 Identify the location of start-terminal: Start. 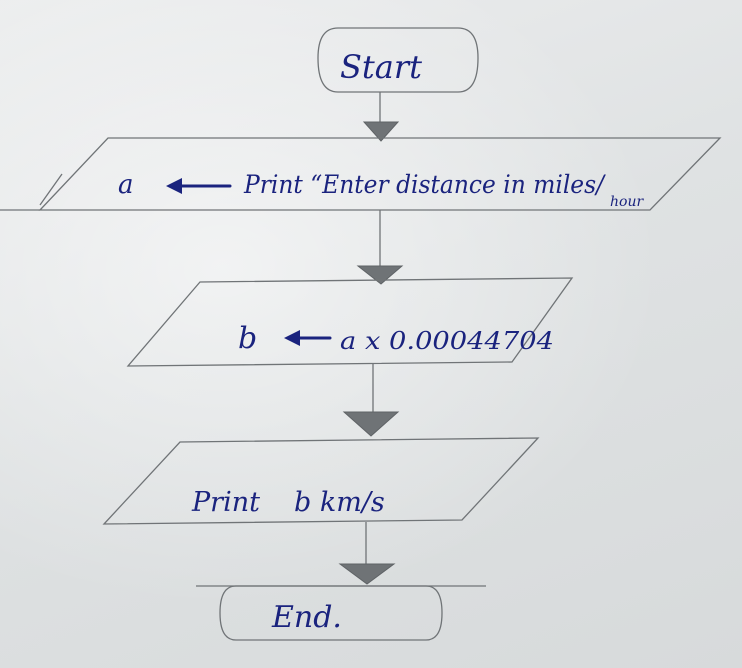
(398, 60).